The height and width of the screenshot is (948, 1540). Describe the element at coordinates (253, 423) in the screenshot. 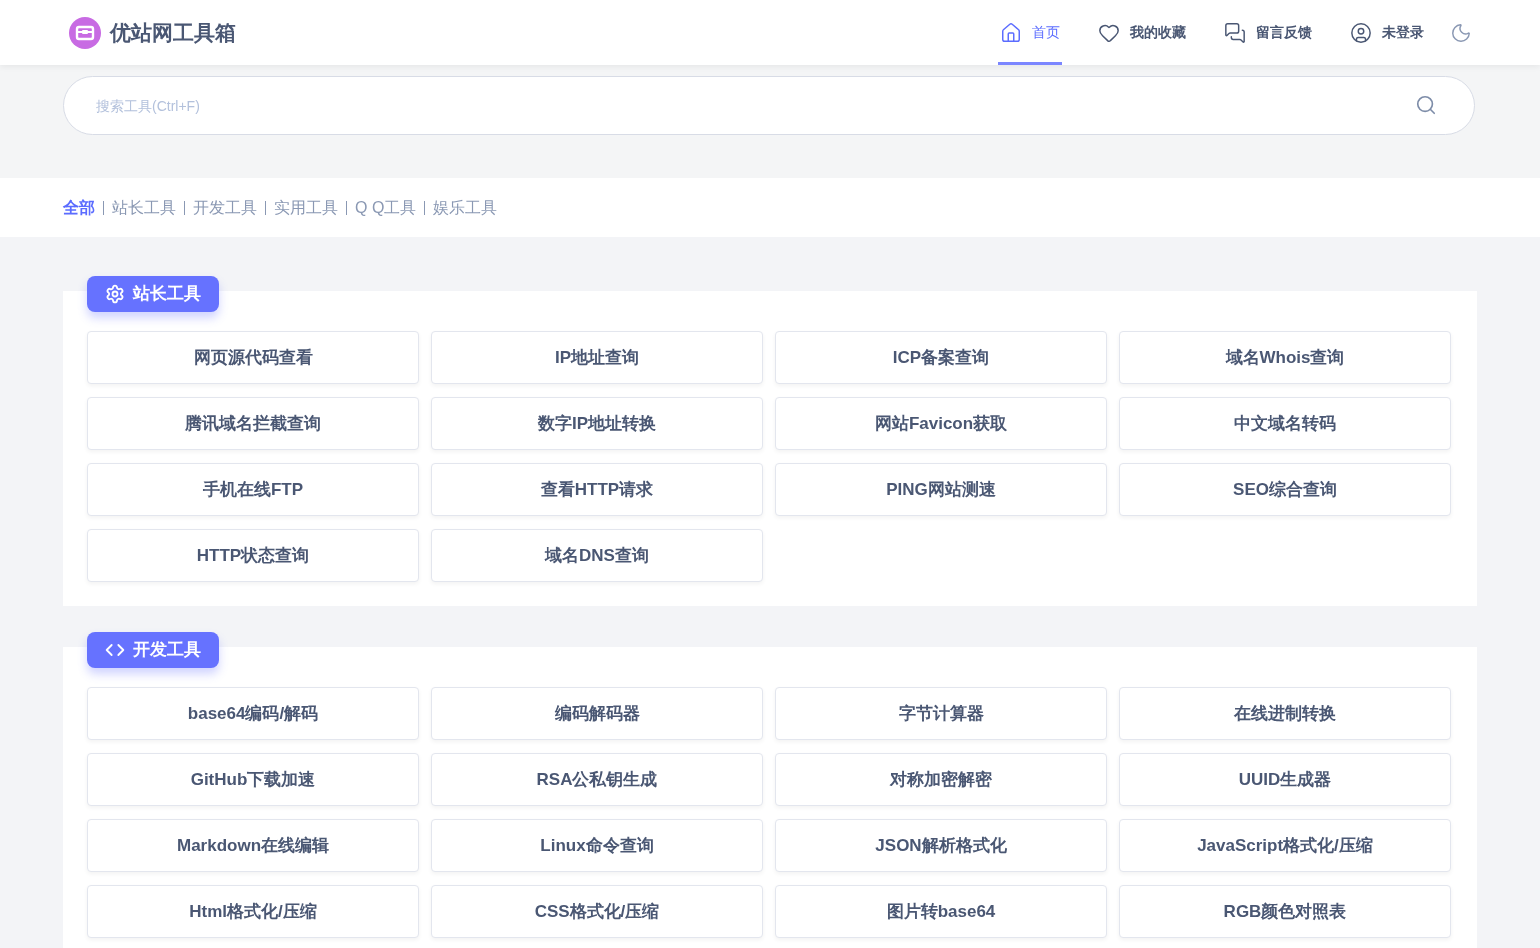

I see `tool-button: 腾讯域名拦截查询` at that location.